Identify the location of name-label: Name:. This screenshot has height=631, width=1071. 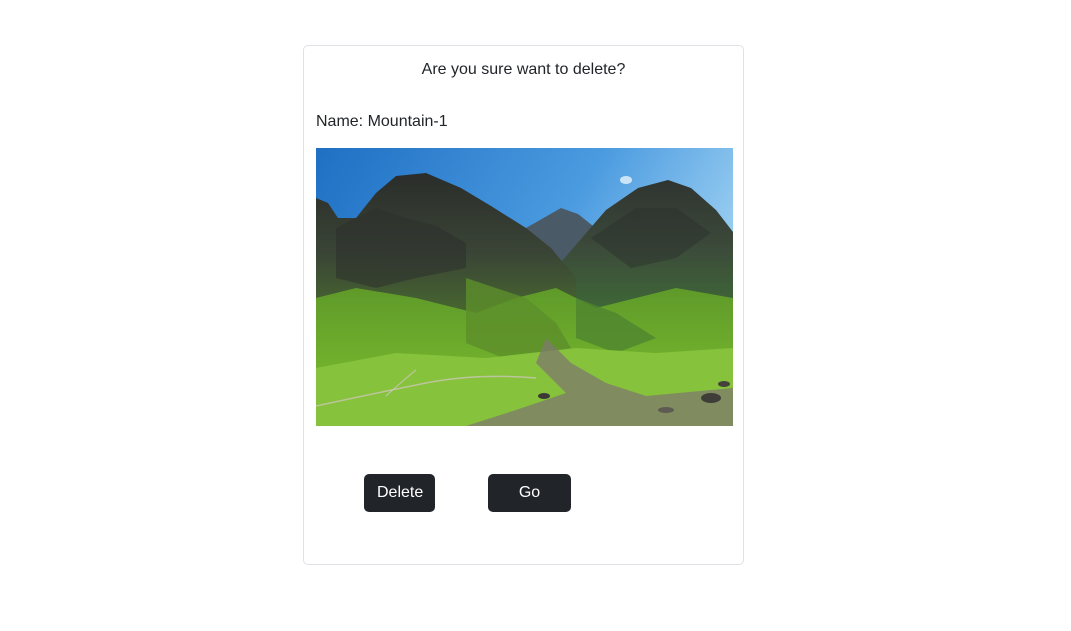
(342, 121).